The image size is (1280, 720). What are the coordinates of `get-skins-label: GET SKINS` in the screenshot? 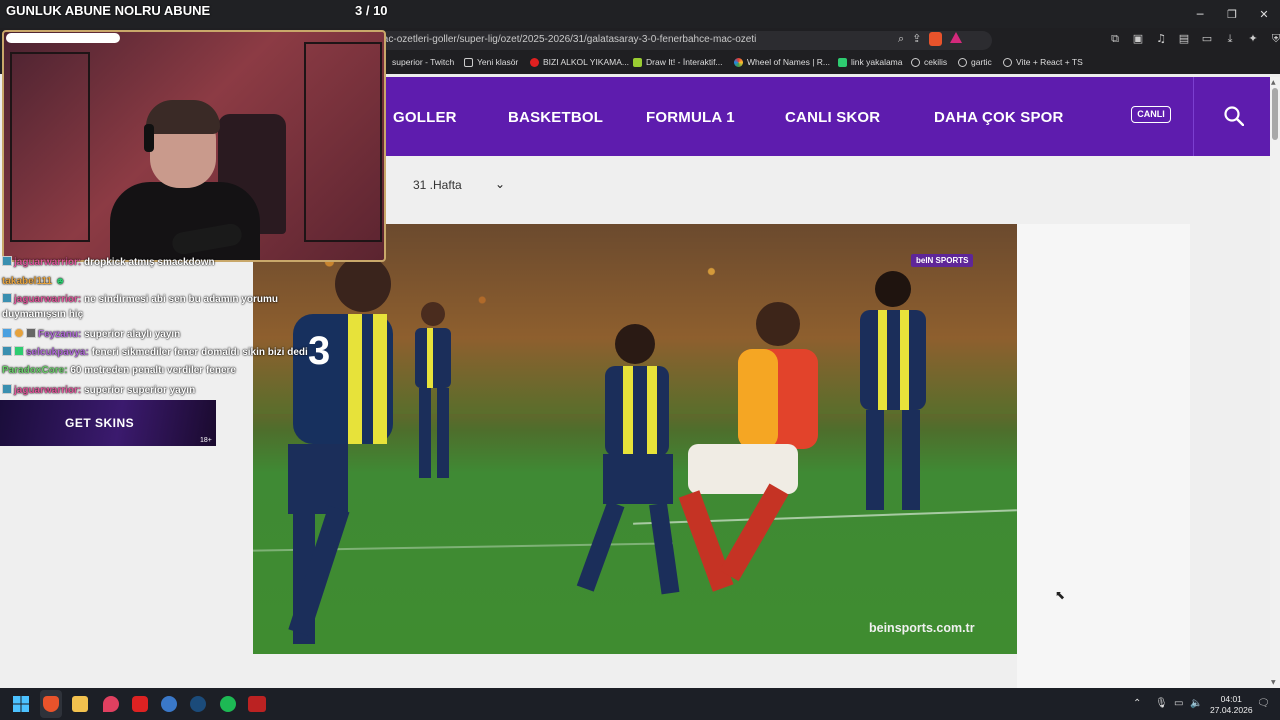 It's located at (100, 423).